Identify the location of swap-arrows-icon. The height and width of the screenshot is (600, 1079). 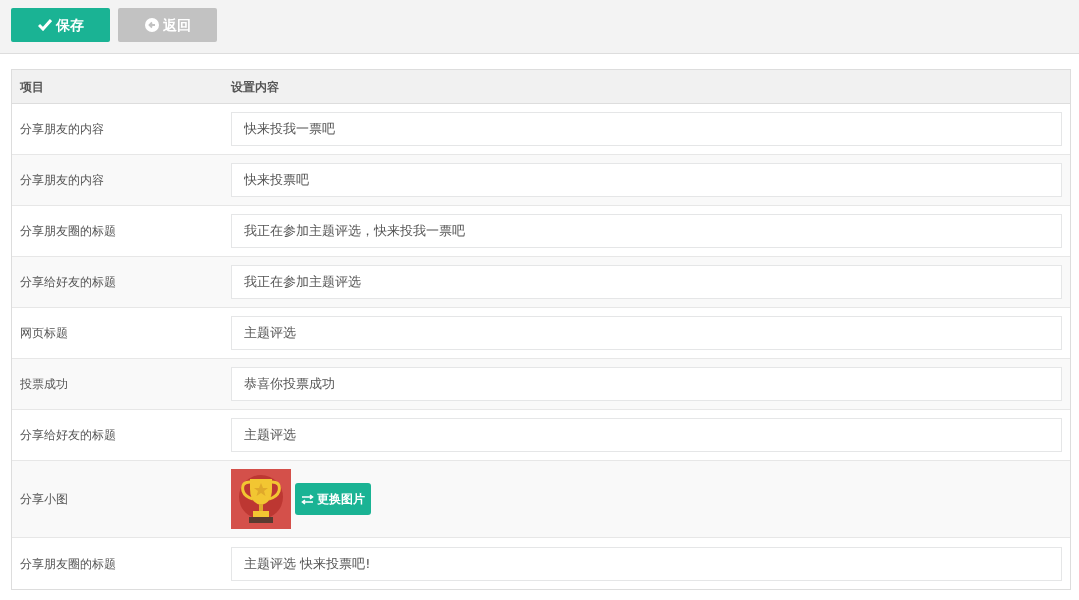
(307, 499).